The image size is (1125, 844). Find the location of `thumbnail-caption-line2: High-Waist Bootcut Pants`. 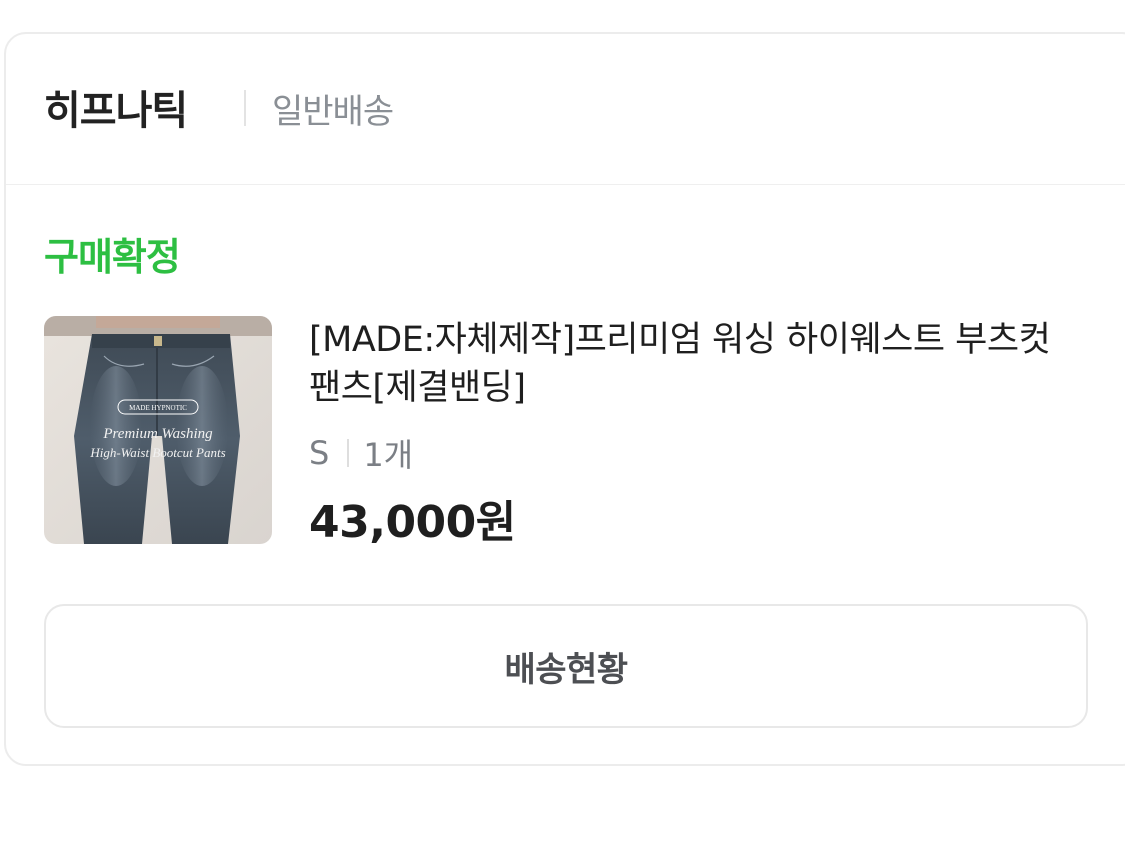

thumbnail-caption-line2: High-Waist Bootcut Pants is located at coordinates (157, 452).